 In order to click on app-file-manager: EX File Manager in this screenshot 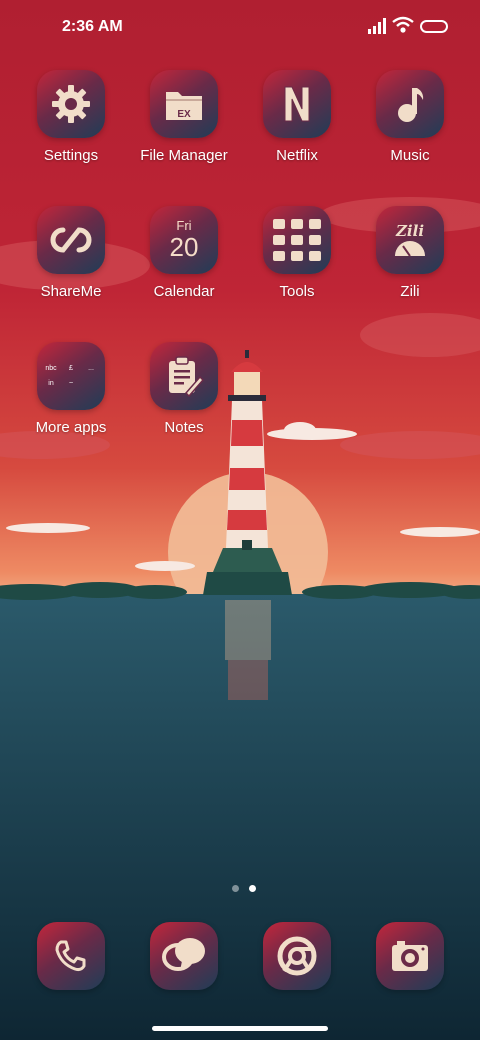, I will do `click(184, 117)`.